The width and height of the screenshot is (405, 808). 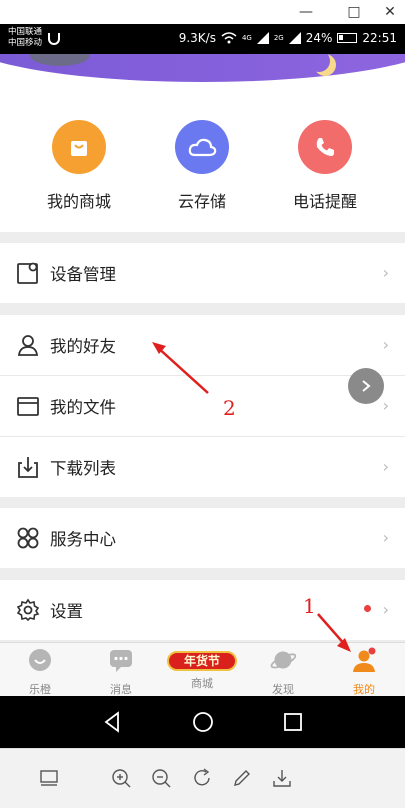 I want to click on friends-icon, so click(x=28, y=345).